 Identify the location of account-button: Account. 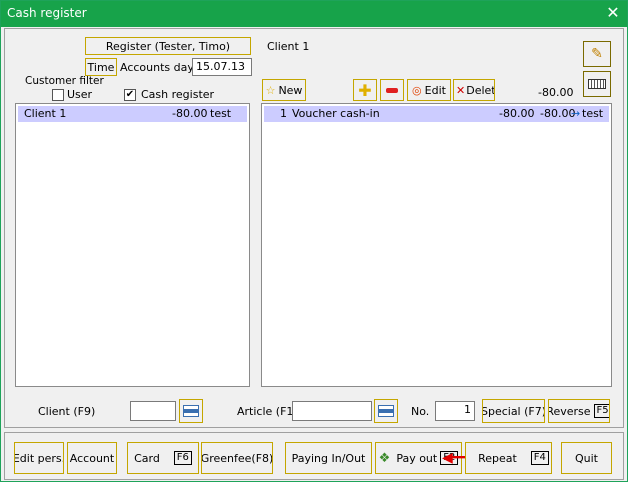
(92, 458).